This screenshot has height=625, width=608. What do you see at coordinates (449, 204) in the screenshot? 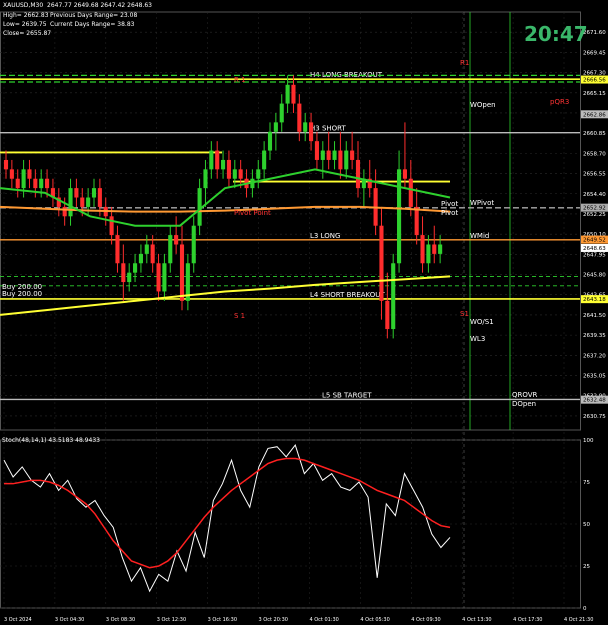
I see `level-label: Pivot` at bounding box center [449, 204].